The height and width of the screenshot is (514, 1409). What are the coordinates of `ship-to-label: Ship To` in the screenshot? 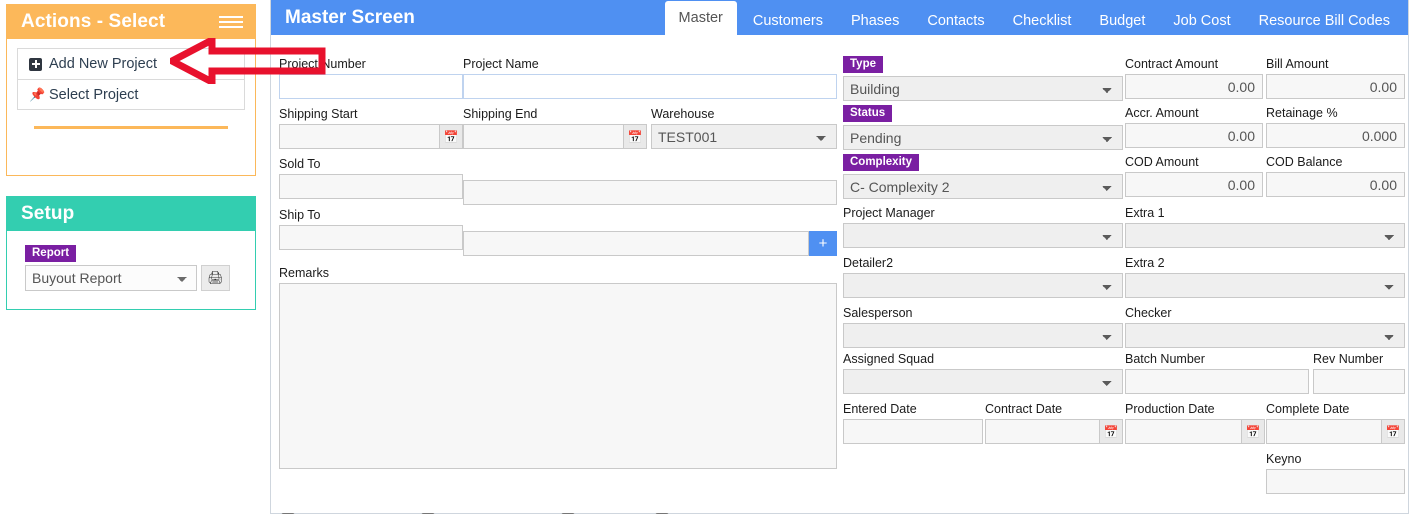 It's located at (300, 215).